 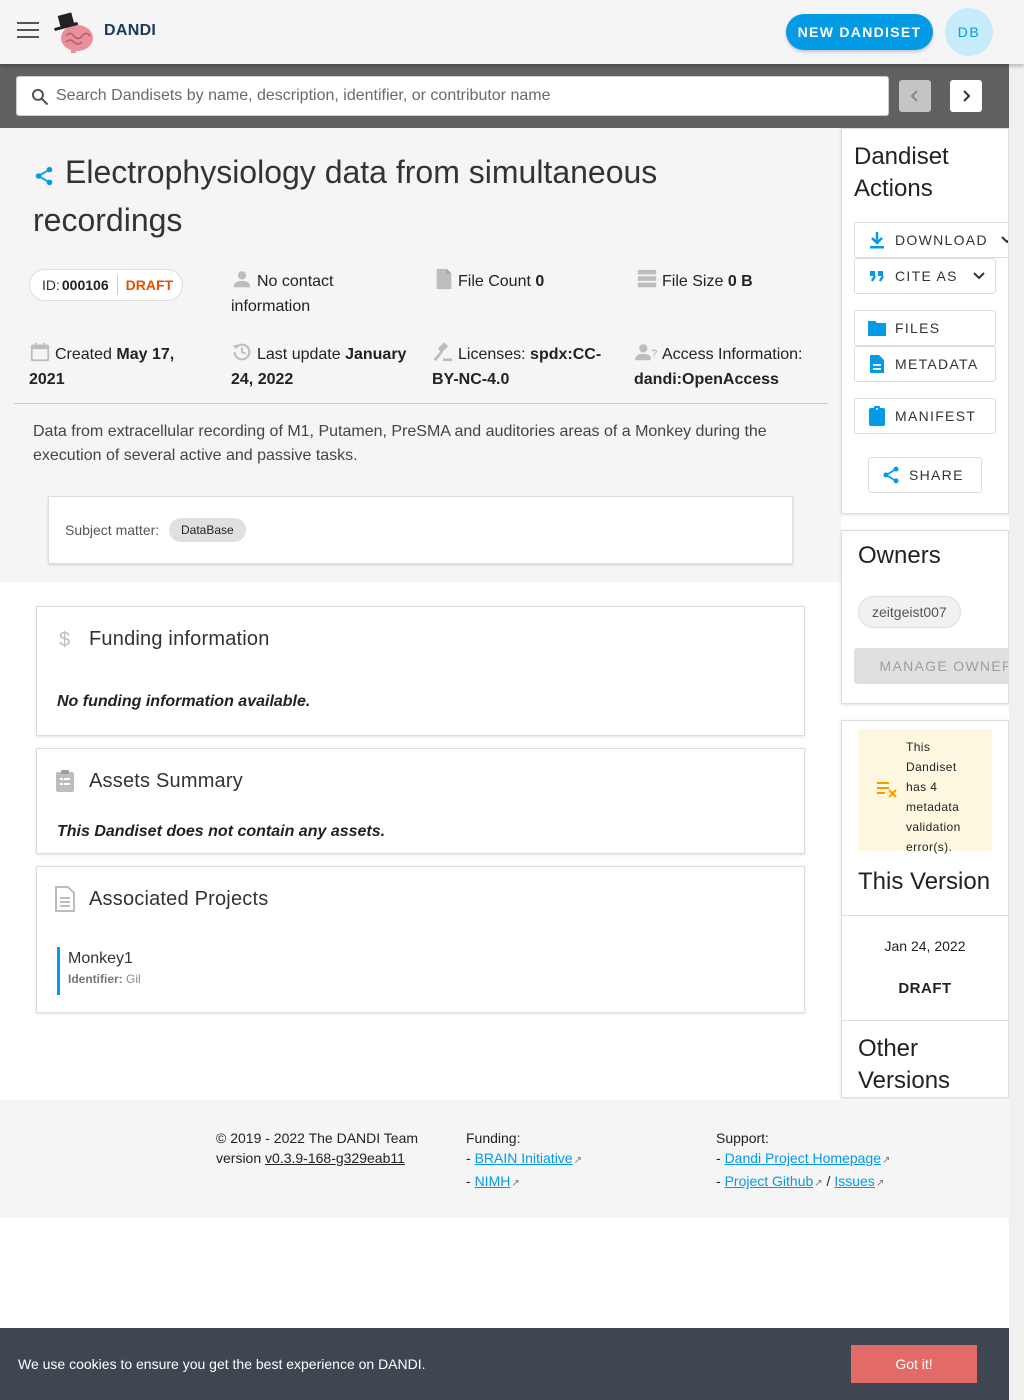 I want to click on file-size-label: File Size, so click(x=693, y=281).